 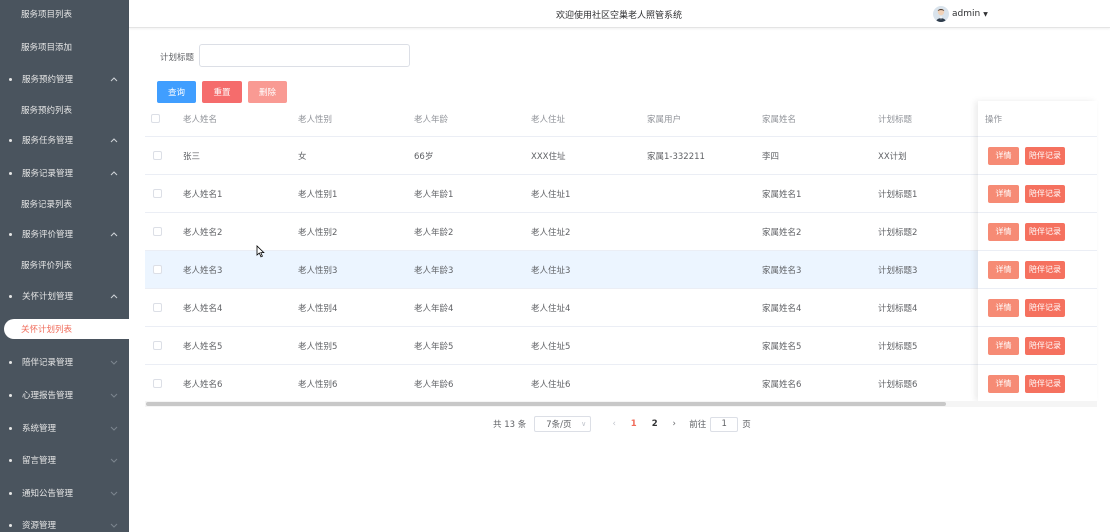 I want to click on sidebar-item-15: 通知公告管理, so click(x=64, y=493).